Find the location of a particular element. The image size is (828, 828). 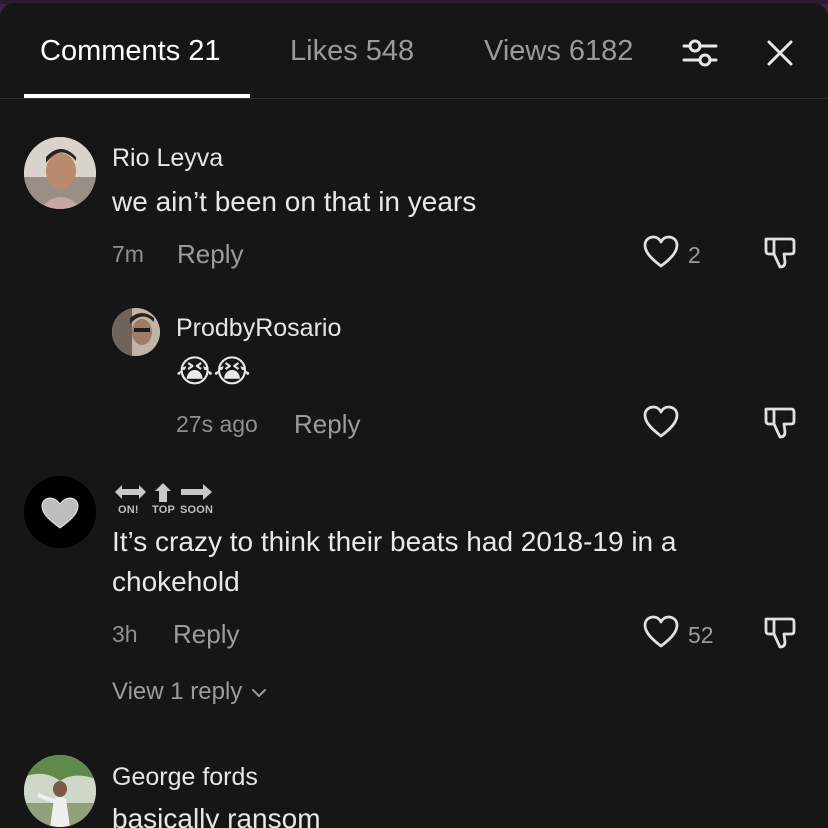

view-replies-label: View 1 reply is located at coordinates (177, 691).